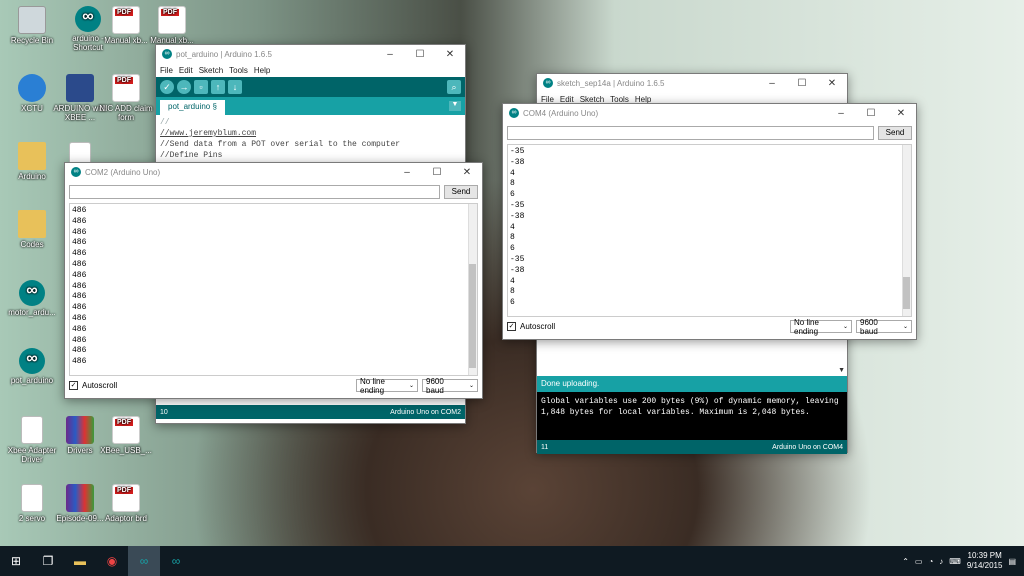 This screenshot has width=1024, height=576. I want to click on window-title: COM4 (Arduino Uno), so click(561, 113).